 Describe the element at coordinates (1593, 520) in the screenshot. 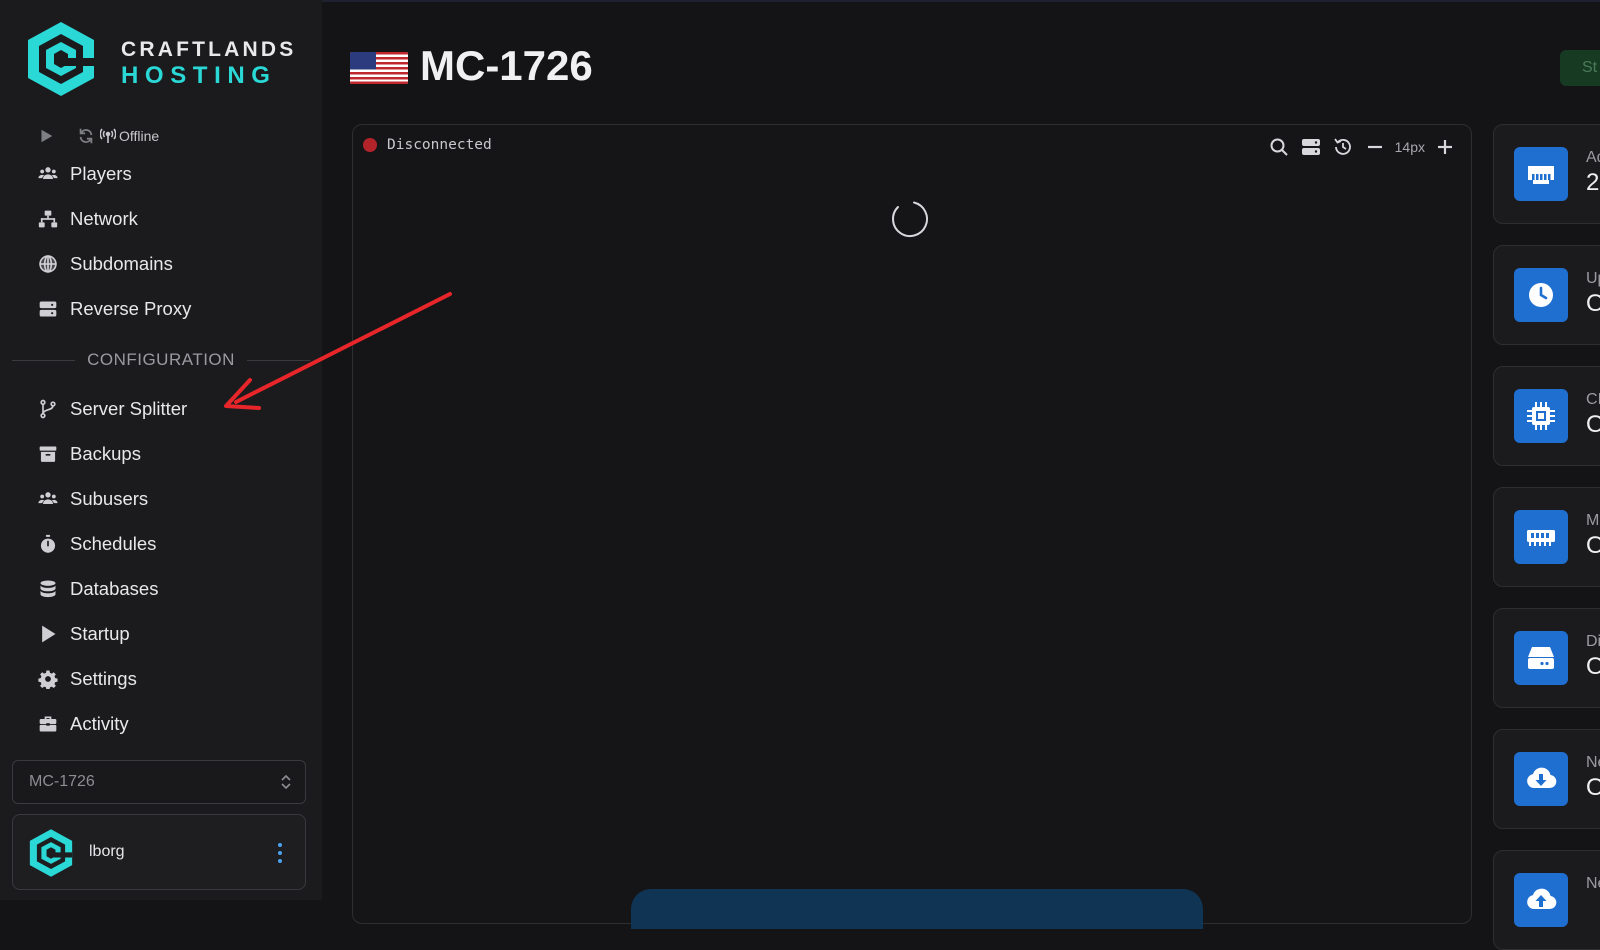

I see `stat-label: M` at that location.